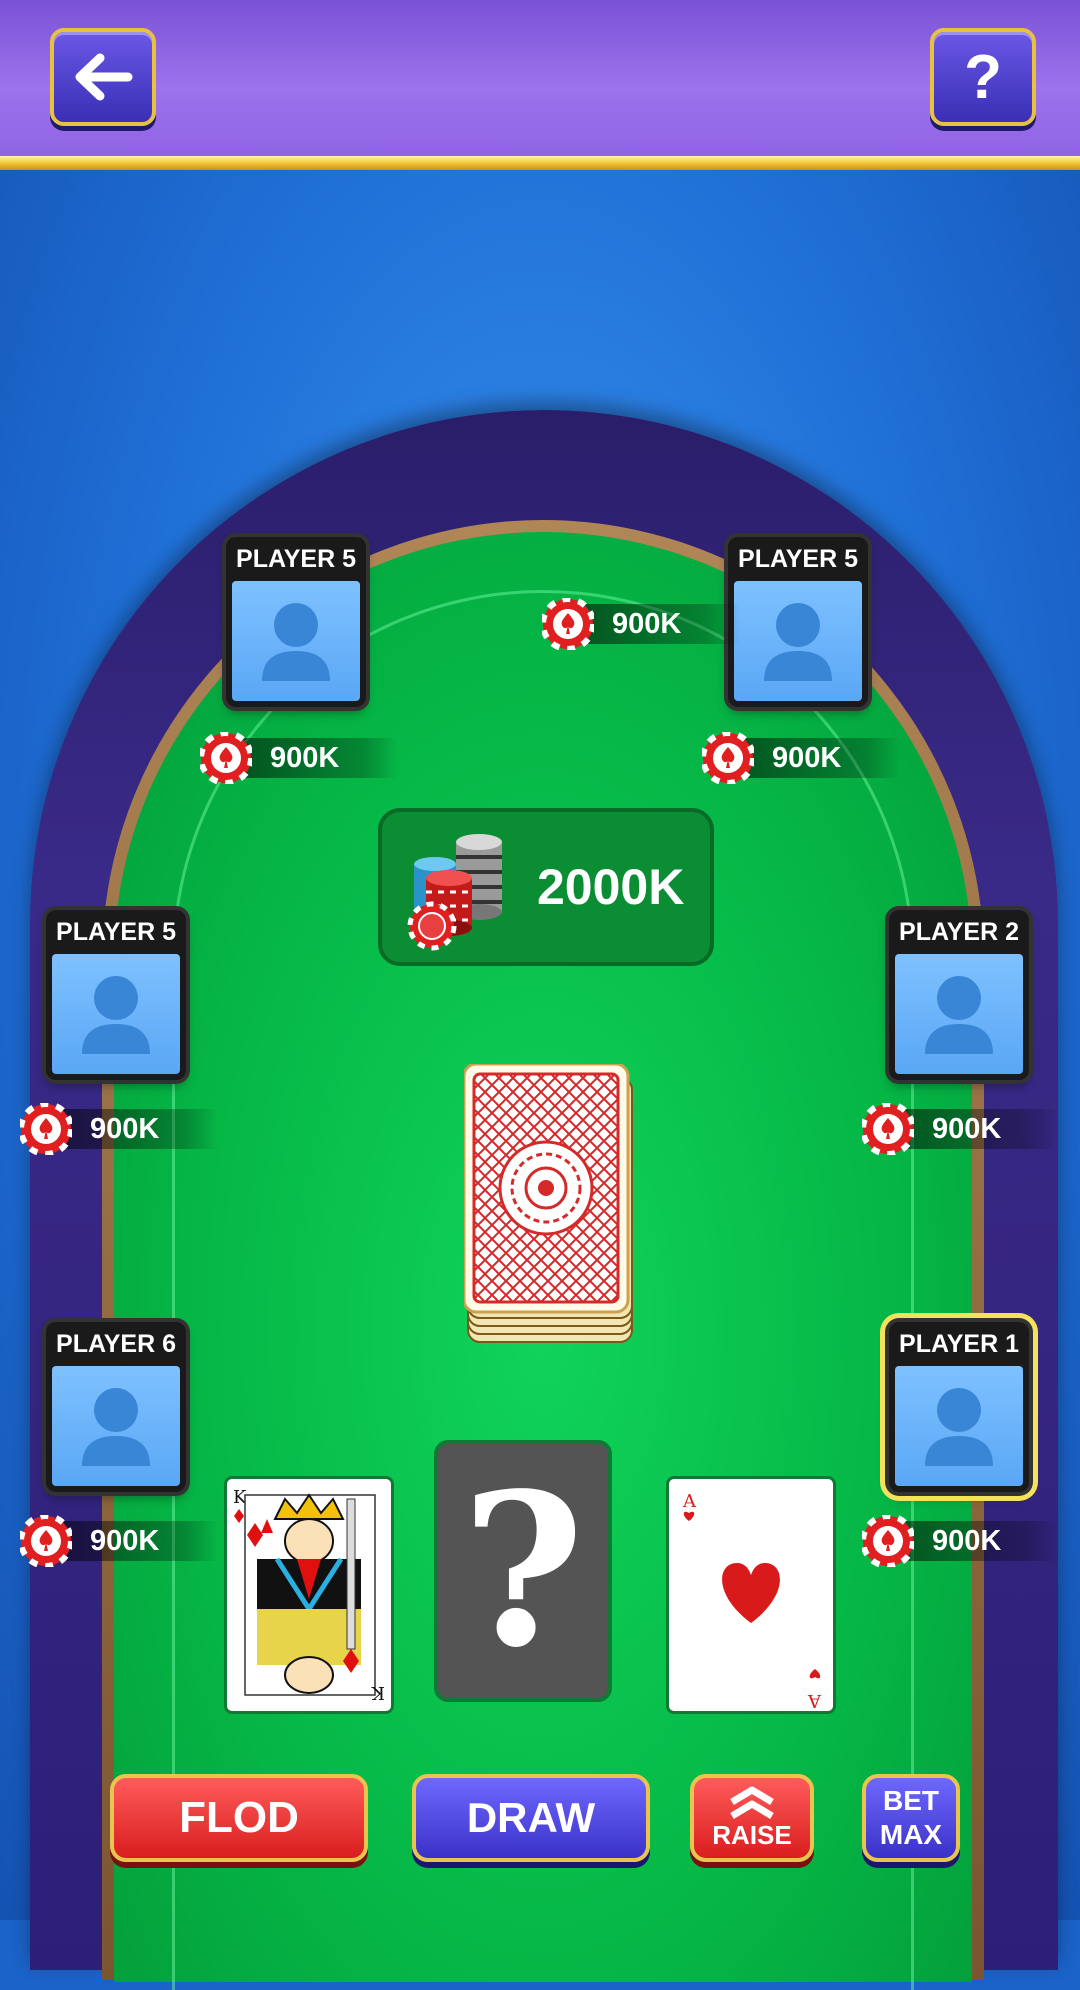 The height and width of the screenshot is (1990, 1080). I want to click on card-back-icon, so click(547, 1202).